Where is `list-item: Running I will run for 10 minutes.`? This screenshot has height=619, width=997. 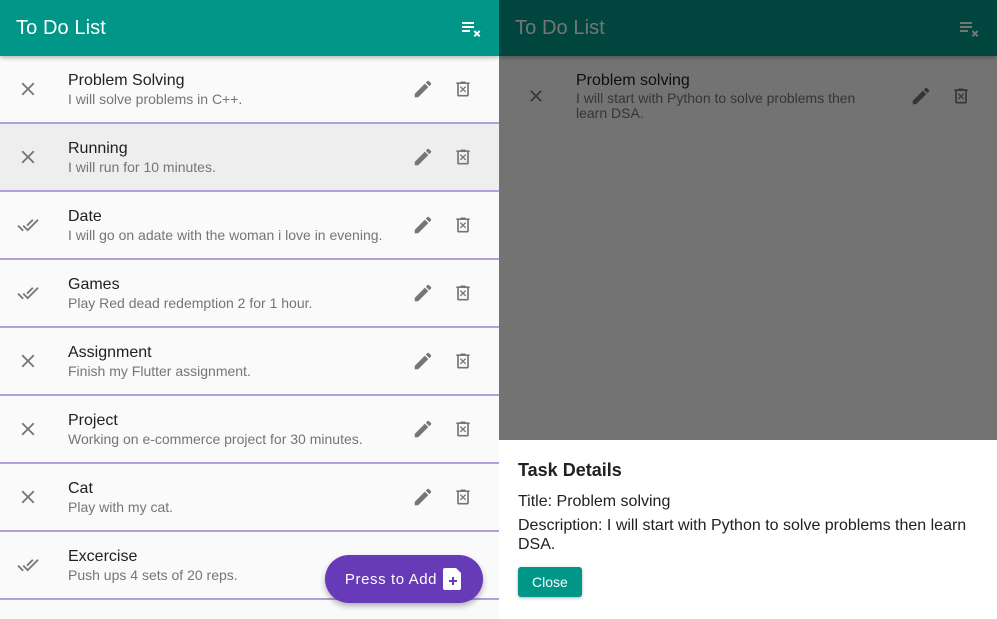
list-item: Running I will run for 10 minutes. is located at coordinates (249, 158).